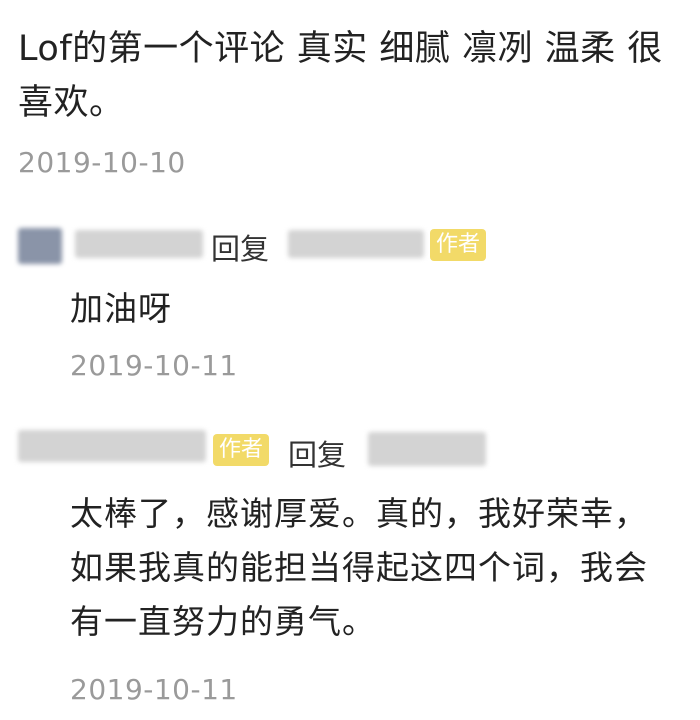  Describe the element at coordinates (240, 249) in the screenshot. I see `reply-1-reply-label: 回复` at that location.